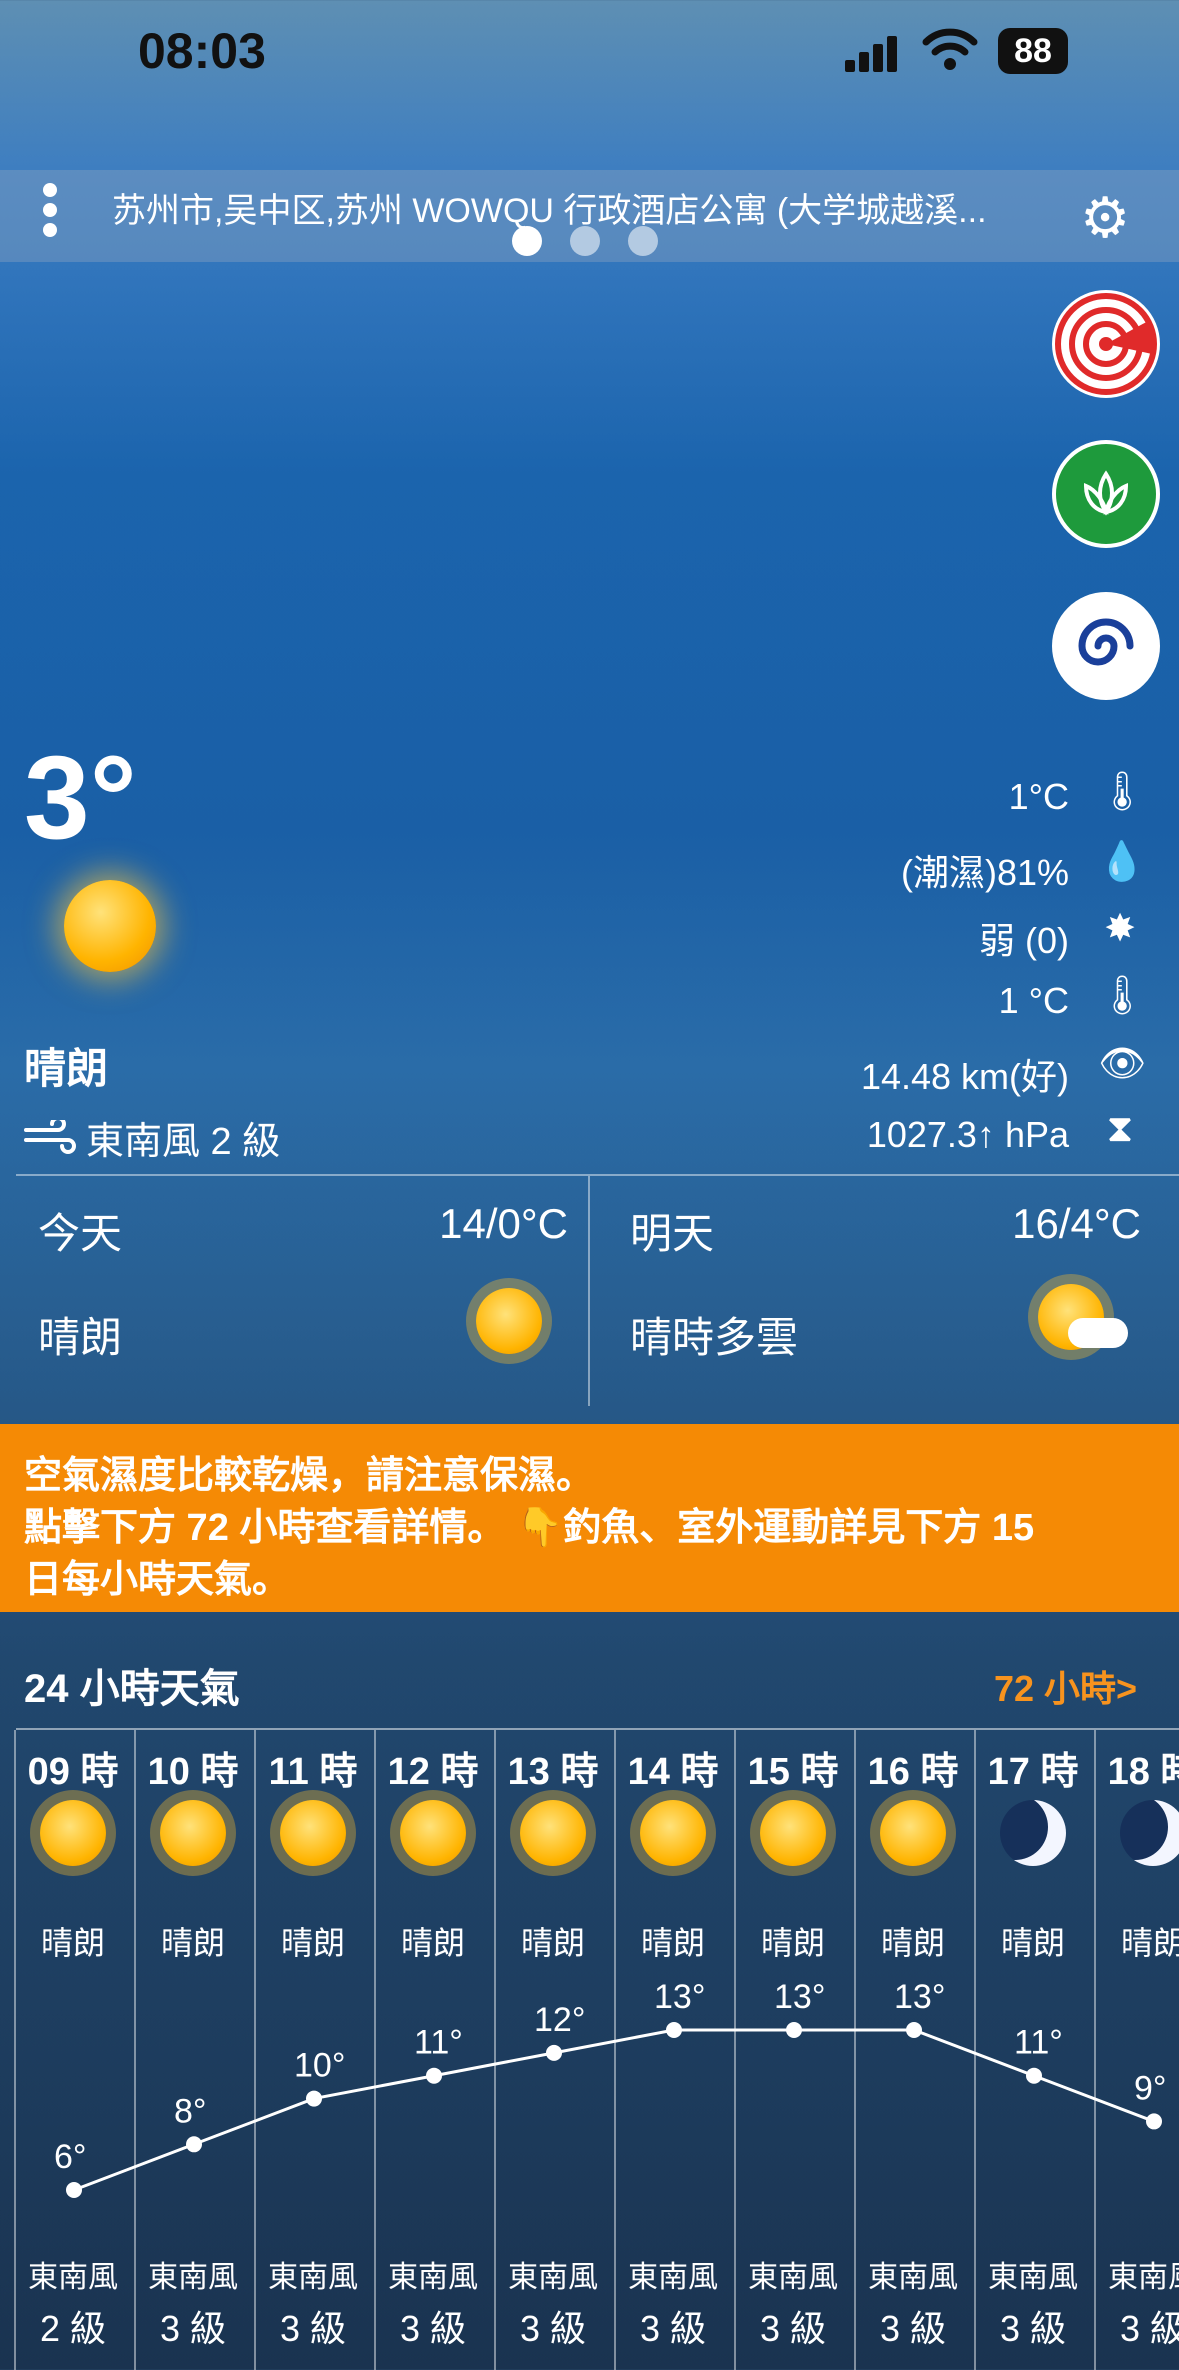  Describe the element at coordinates (559, 2020) in the screenshot. I see `temp-label: 12°` at that location.